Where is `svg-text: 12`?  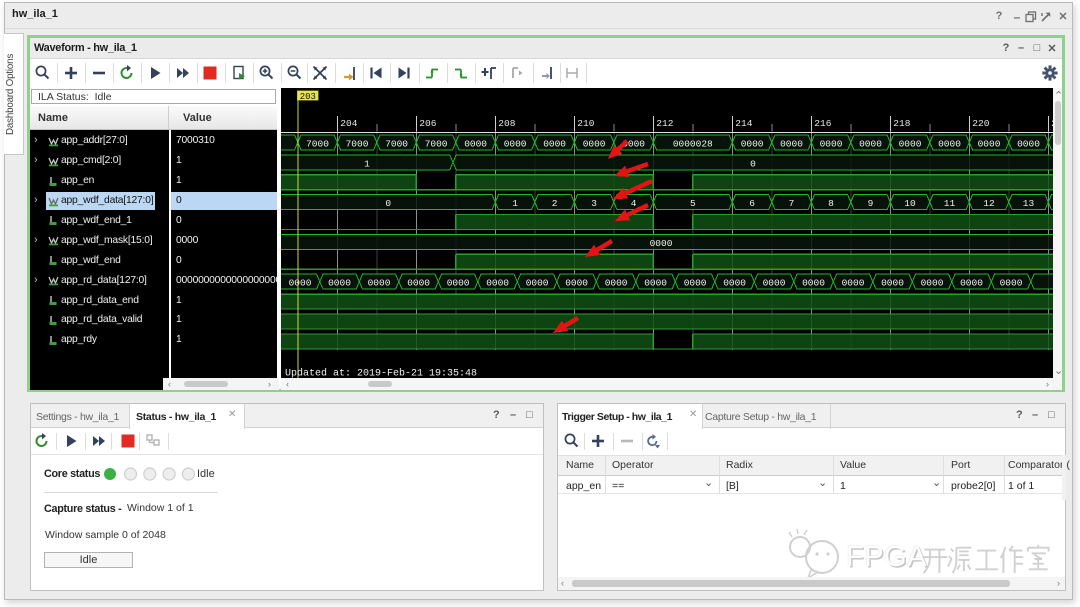 svg-text: 12 is located at coordinates (989, 203).